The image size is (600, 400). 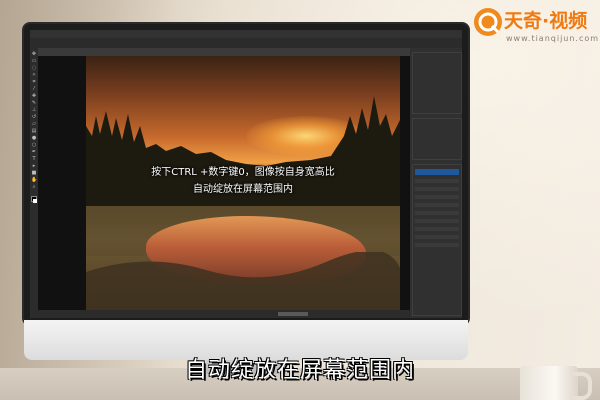 I want to click on brand-watermark: 天奇·视频 www.tianqijun.com, so click(x=537, y=27).